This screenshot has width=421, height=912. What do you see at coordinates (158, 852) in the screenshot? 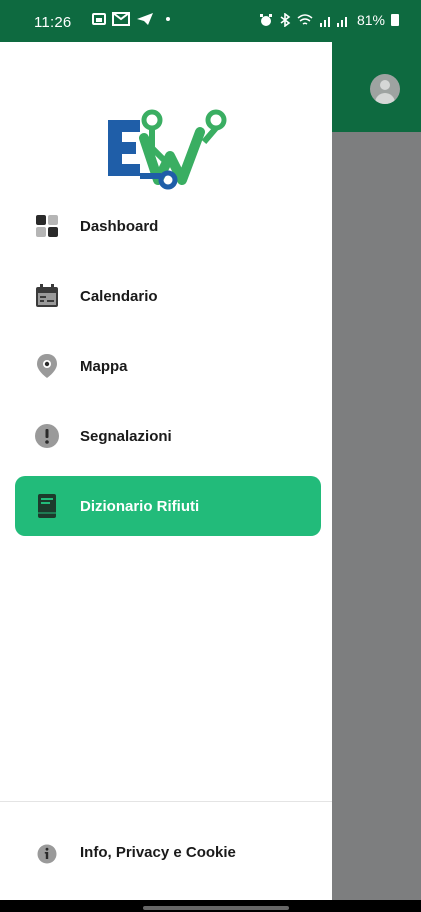
I see `footer-label: Info, Privacy e Cookie` at bounding box center [158, 852].